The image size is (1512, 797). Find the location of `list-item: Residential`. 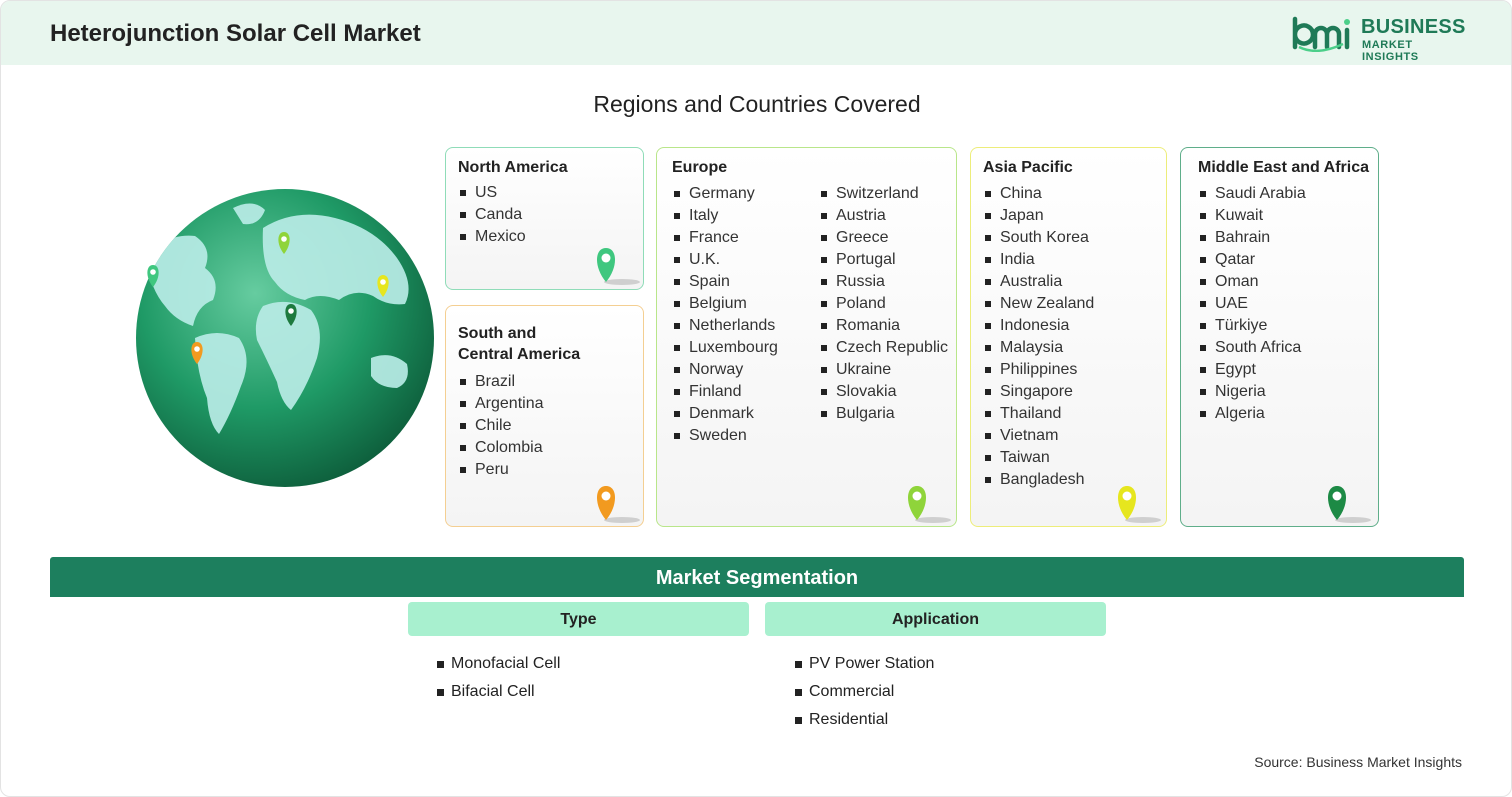

list-item: Residential is located at coordinates (864, 720).